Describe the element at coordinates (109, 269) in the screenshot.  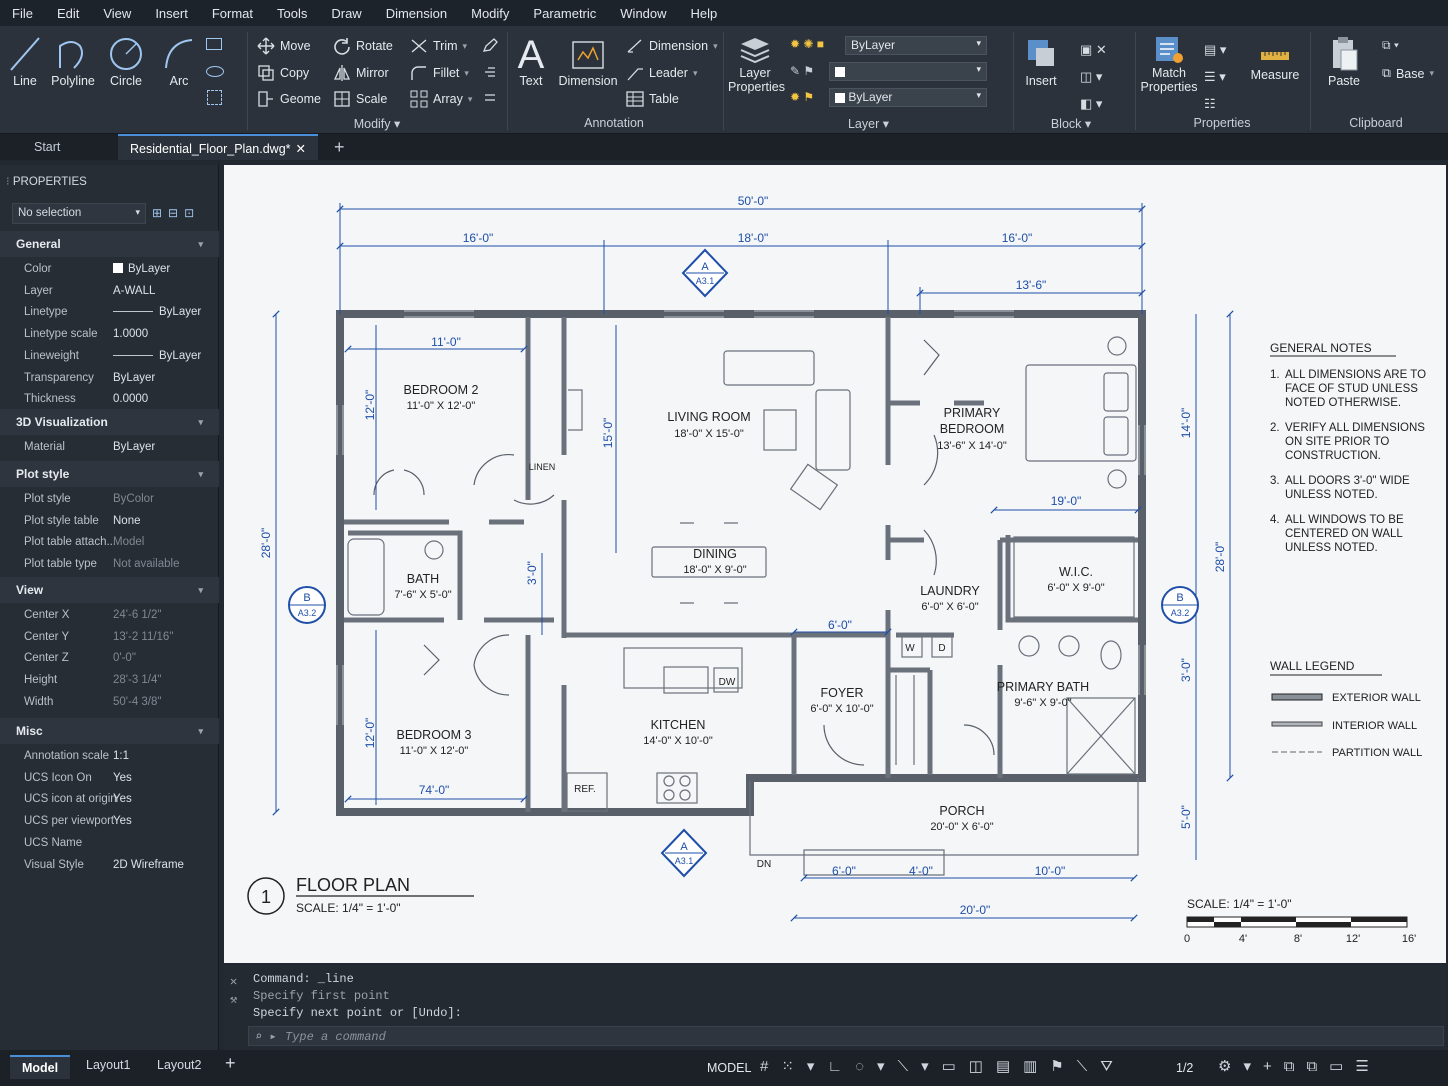
I see `property-row-color: Color ByLayer` at that location.